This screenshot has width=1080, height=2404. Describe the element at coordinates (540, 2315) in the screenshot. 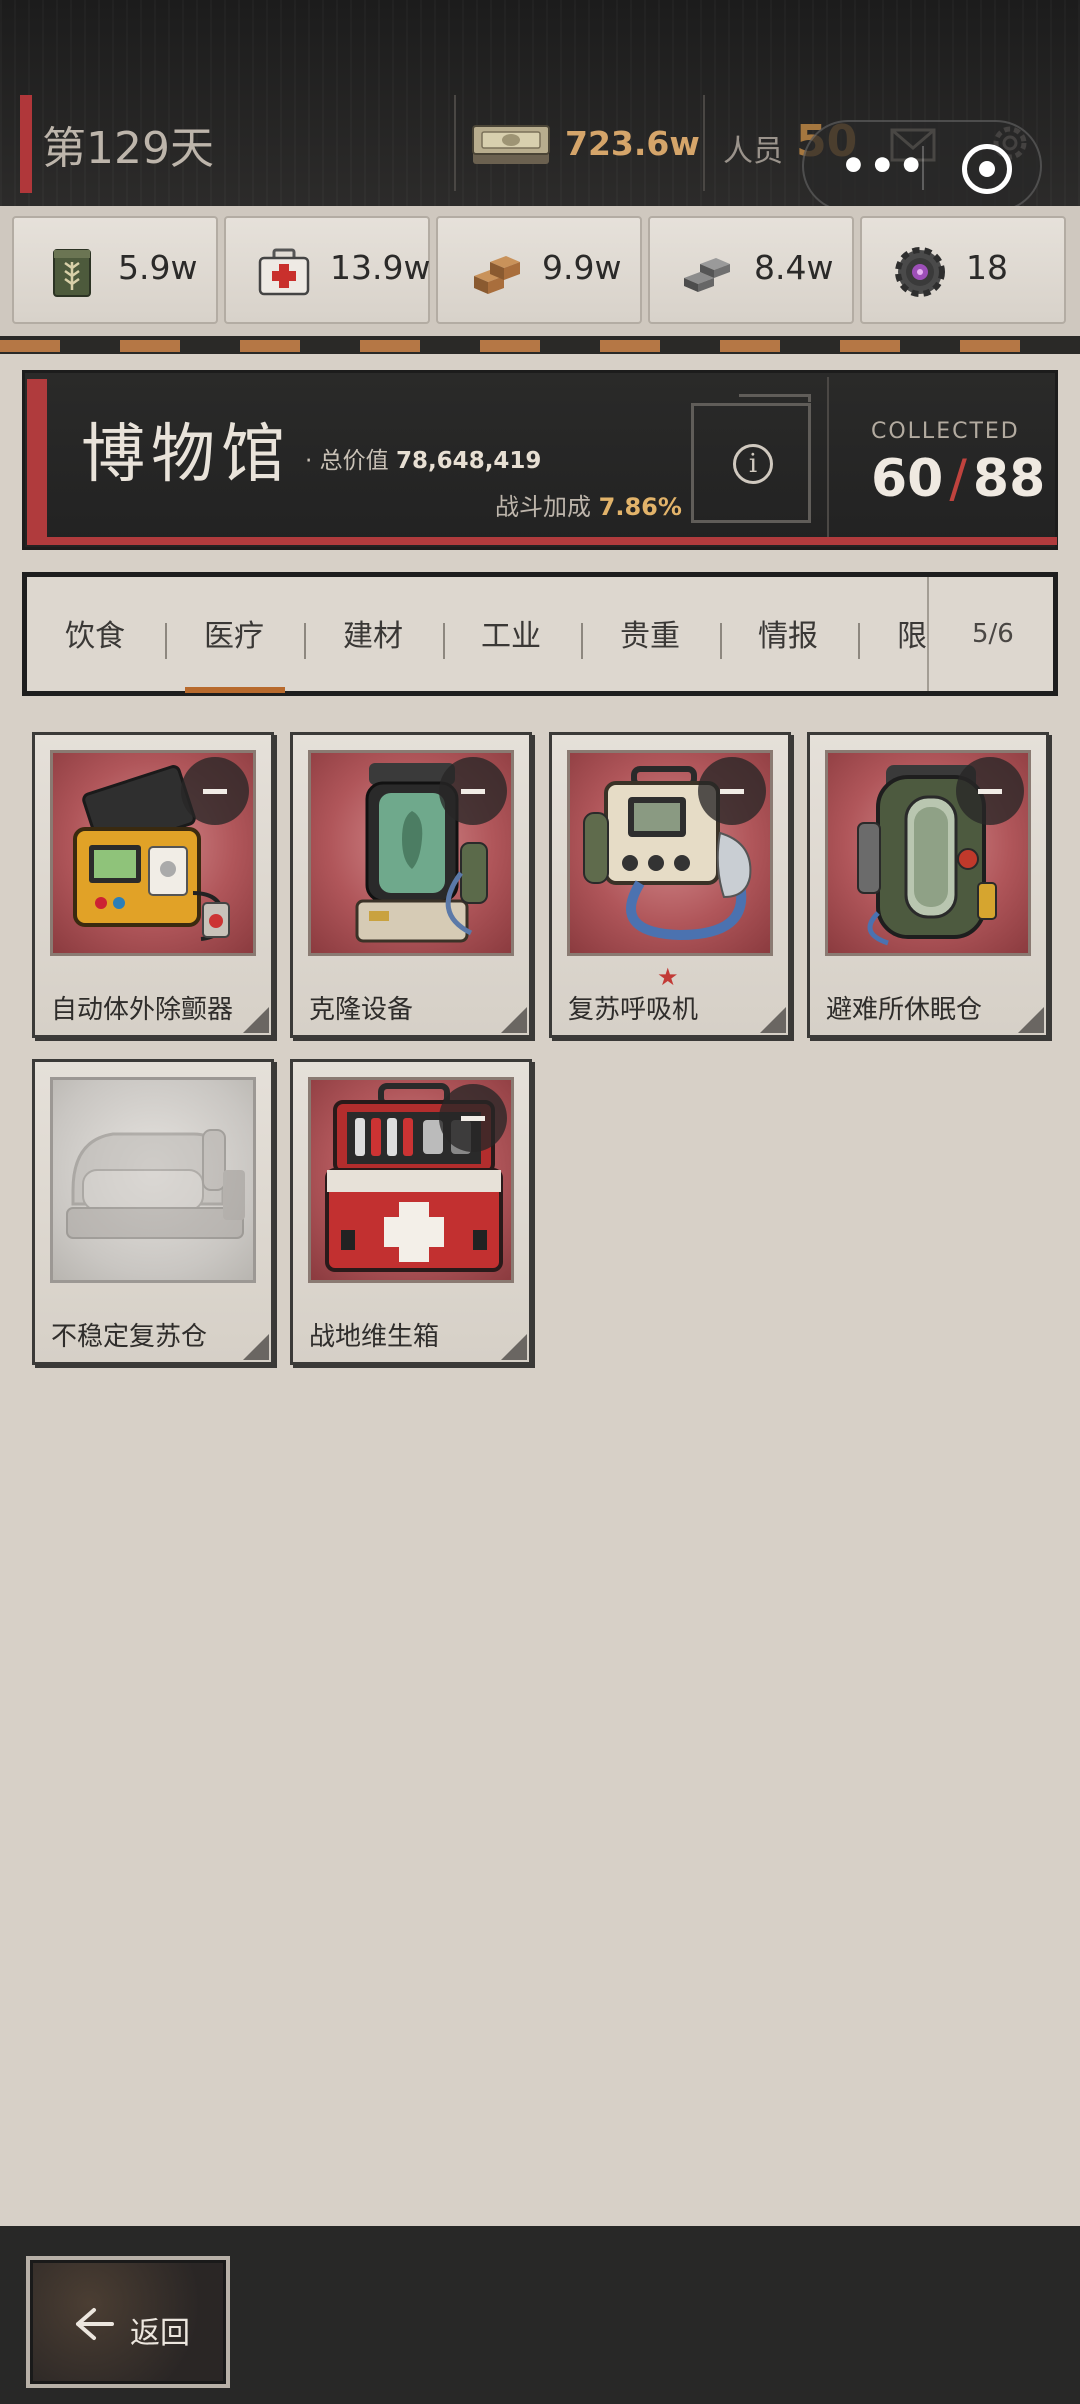

I see `bottom-bar: 返回` at that location.